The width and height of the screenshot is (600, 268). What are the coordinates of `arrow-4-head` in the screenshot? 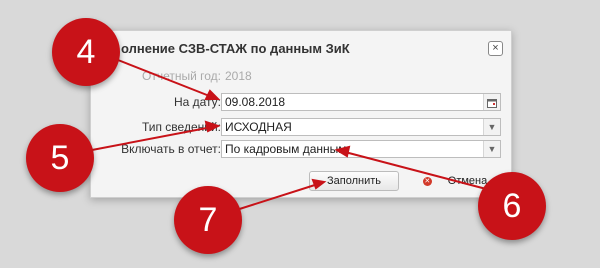 It's located at (212, 94).